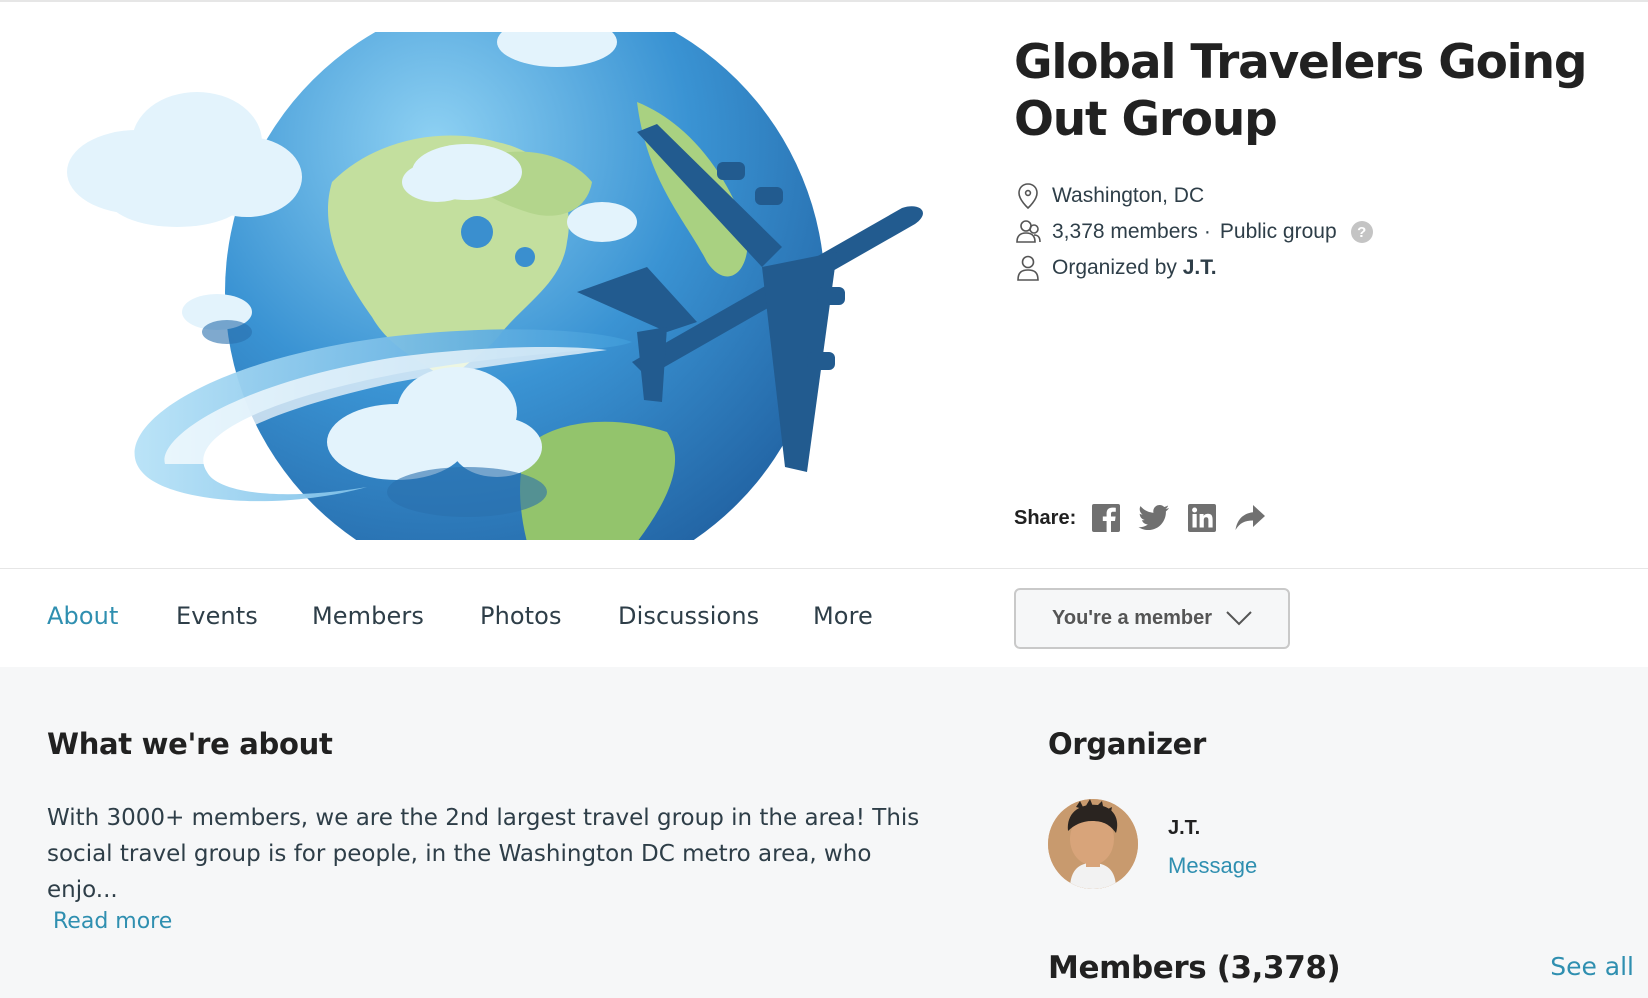  What do you see at coordinates (1028, 268) in the screenshot?
I see `person-icon` at bounding box center [1028, 268].